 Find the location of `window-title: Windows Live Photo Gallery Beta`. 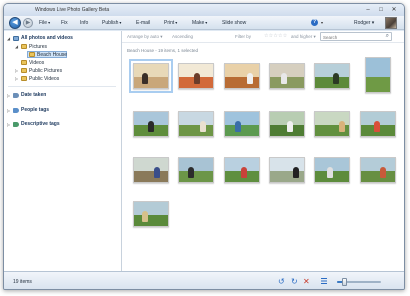

window-title: Windows Live Photo Gallery Beta is located at coordinates (72, 10).